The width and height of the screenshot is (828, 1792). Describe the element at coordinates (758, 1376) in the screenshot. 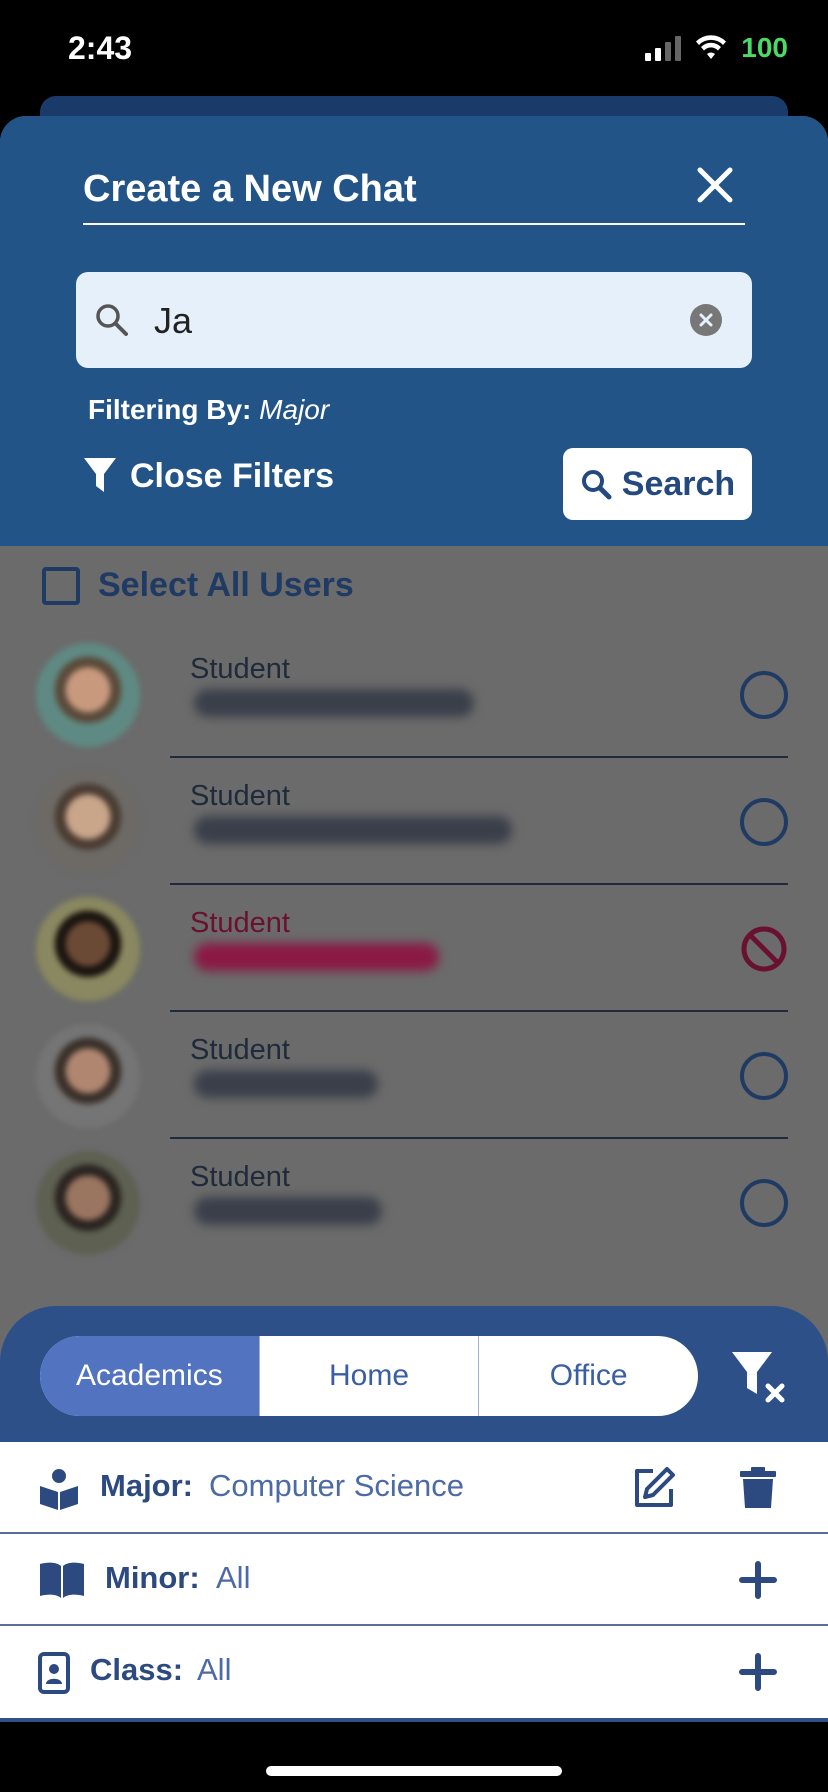

I see `clear-filters-icon` at that location.